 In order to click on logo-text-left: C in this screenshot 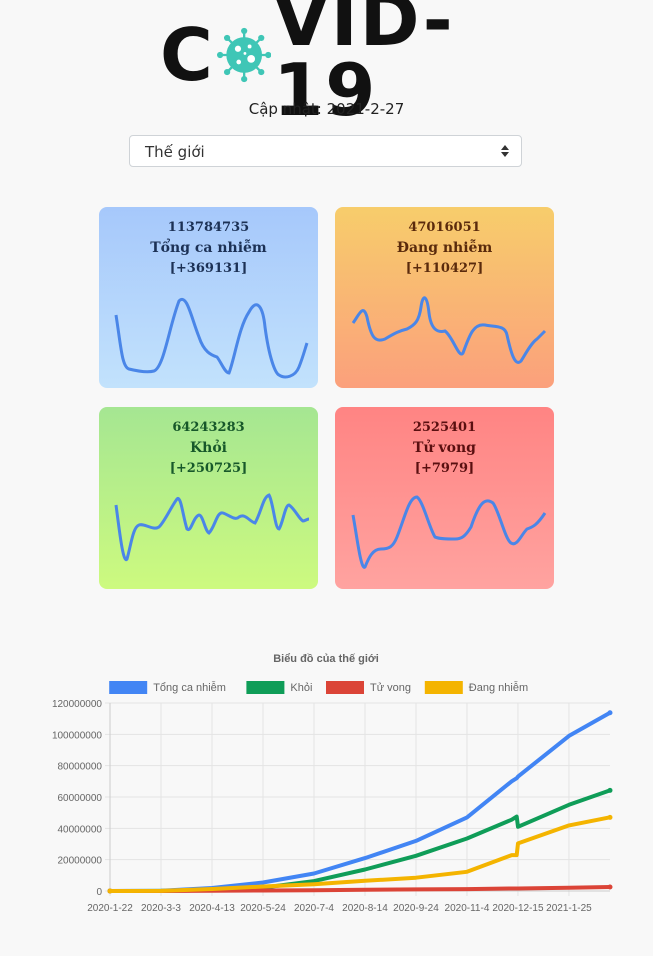, I will do `click(187, 55)`.